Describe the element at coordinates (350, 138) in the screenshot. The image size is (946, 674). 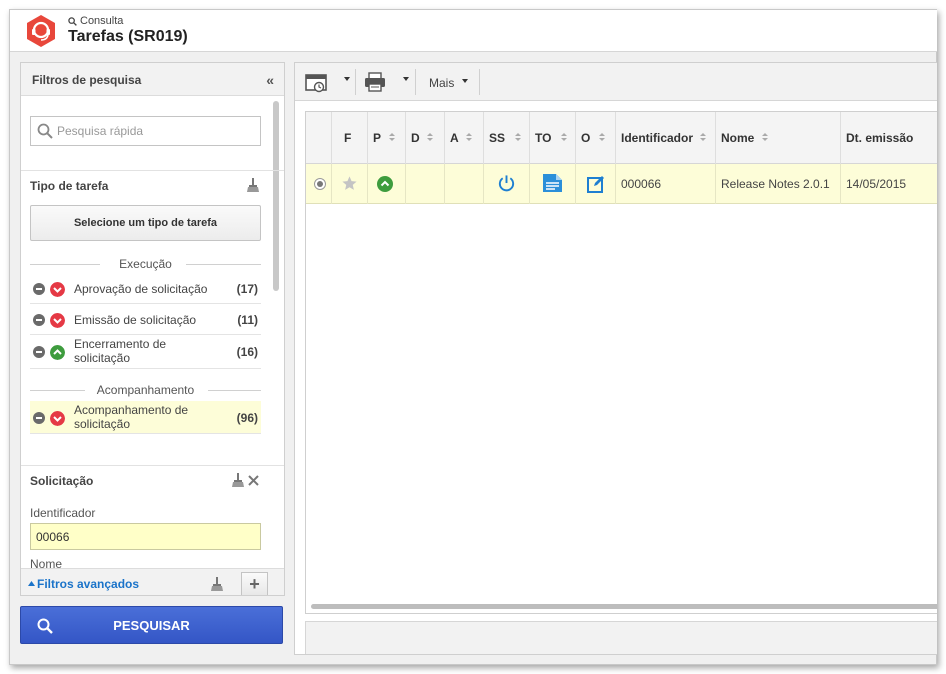
I see `col-header-f: F` at that location.